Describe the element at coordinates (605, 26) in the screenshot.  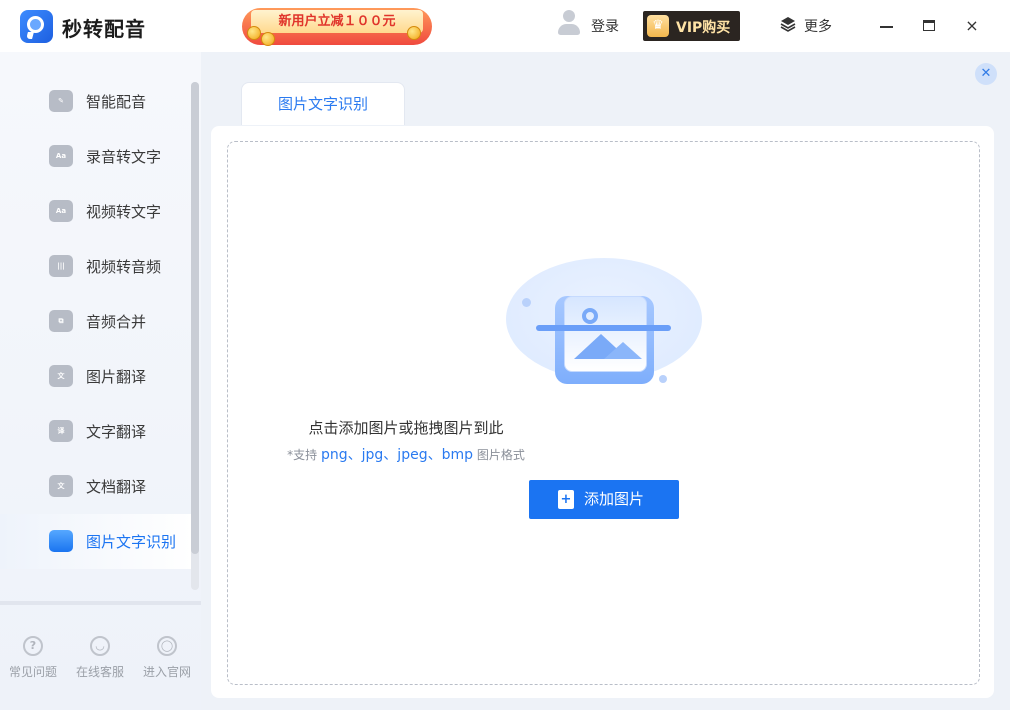
I see `login-link: 登录` at that location.